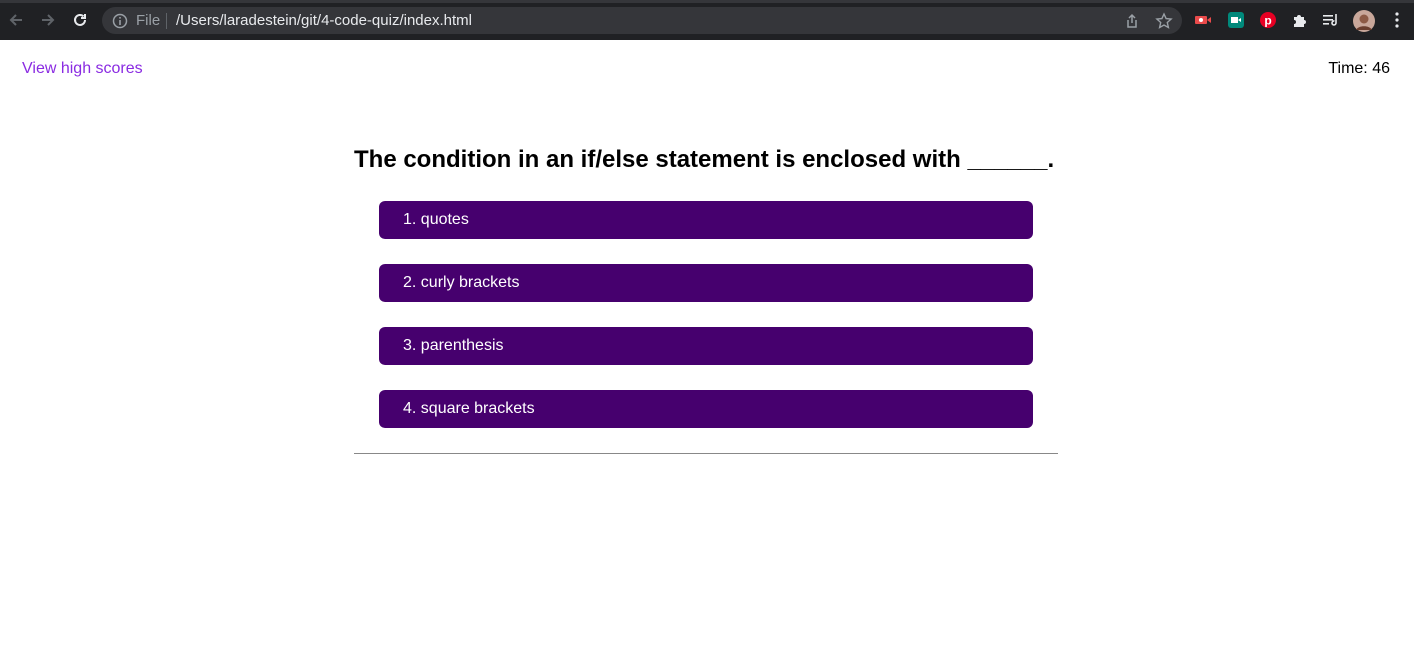 This screenshot has height=656, width=1414. Describe the element at coordinates (1236, 20) in the screenshot. I see `meet-extension-icon` at that location.